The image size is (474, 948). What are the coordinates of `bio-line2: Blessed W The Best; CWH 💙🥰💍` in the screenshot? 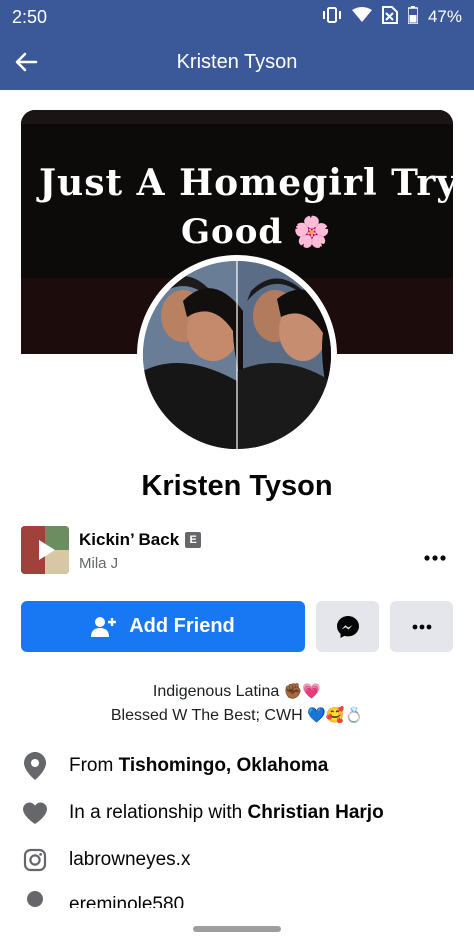 It's located at (237, 716).